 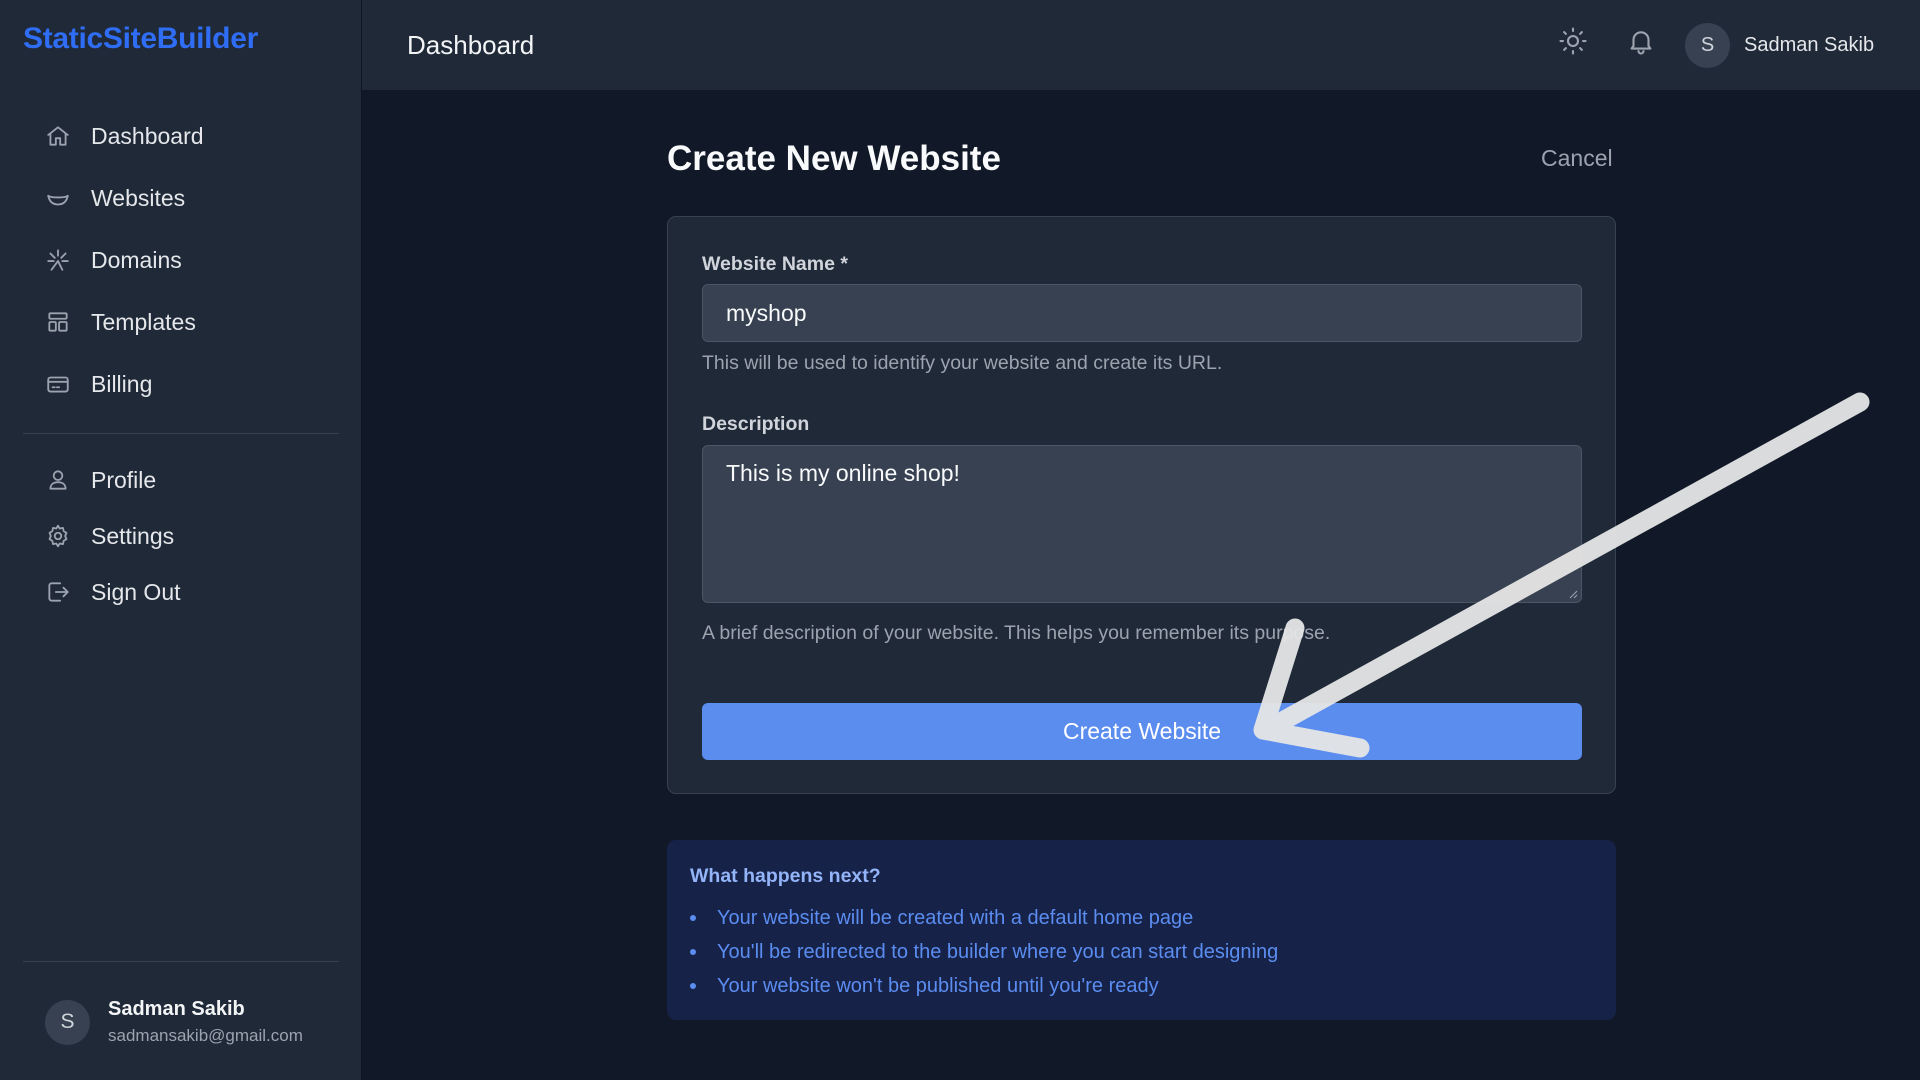 What do you see at coordinates (124, 479) in the screenshot?
I see `sidebar-item-label: Profile` at bounding box center [124, 479].